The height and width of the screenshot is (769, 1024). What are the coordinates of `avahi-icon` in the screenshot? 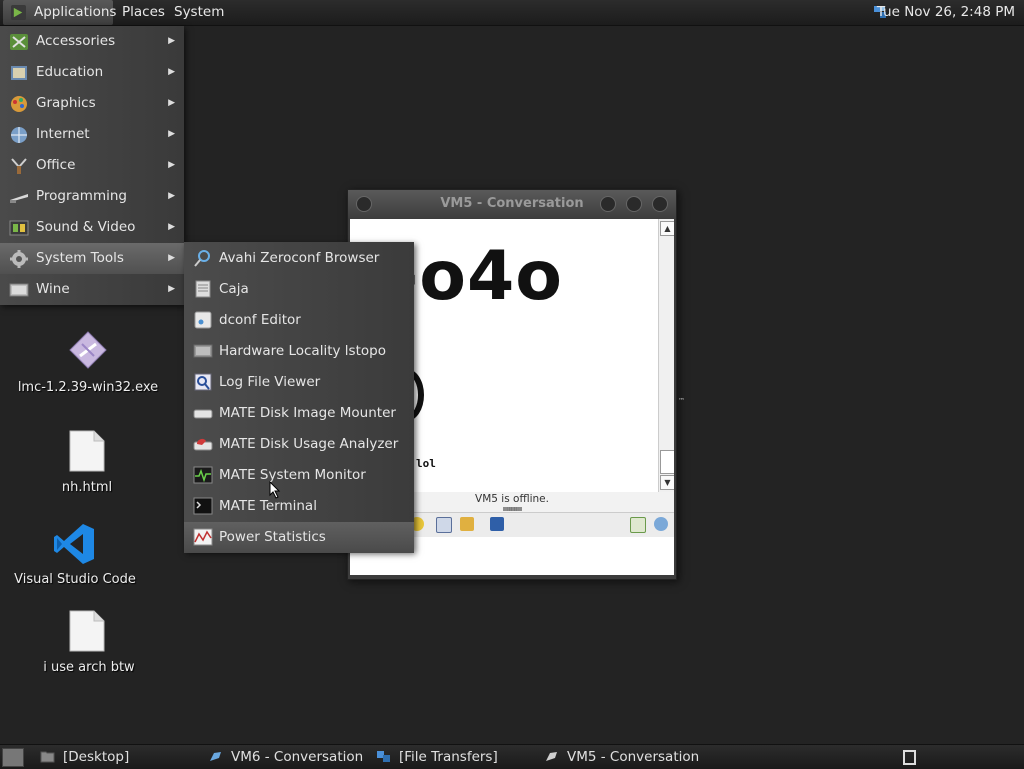 It's located at (202, 258).